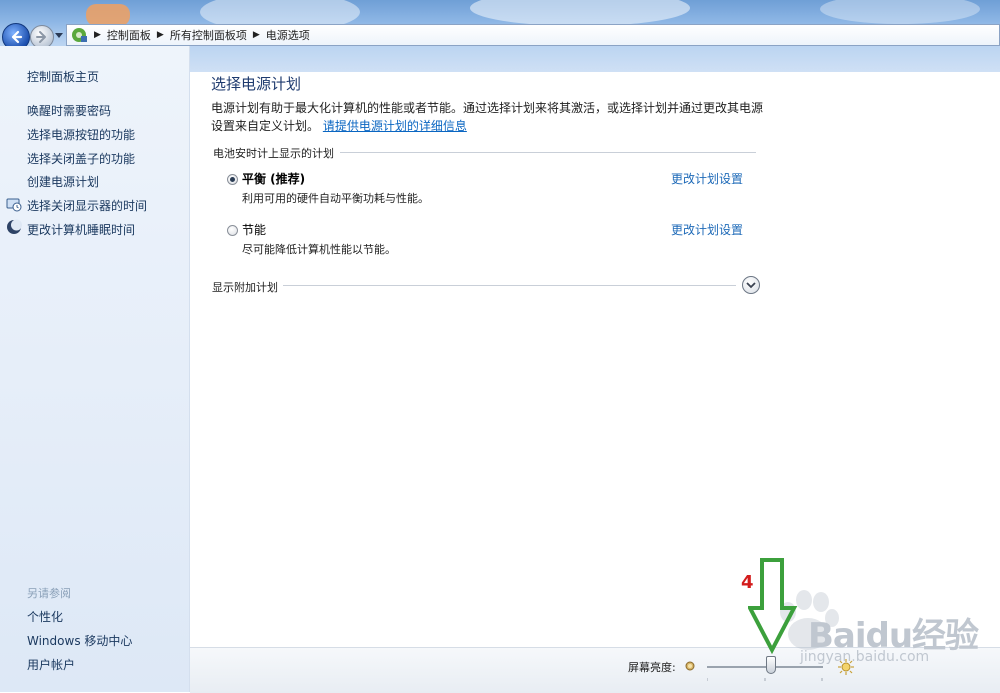 The height and width of the screenshot is (693, 1000). What do you see at coordinates (273, 178) in the screenshot?
I see `plan-name-balanced: 平衡 (推荐)` at bounding box center [273, 178].